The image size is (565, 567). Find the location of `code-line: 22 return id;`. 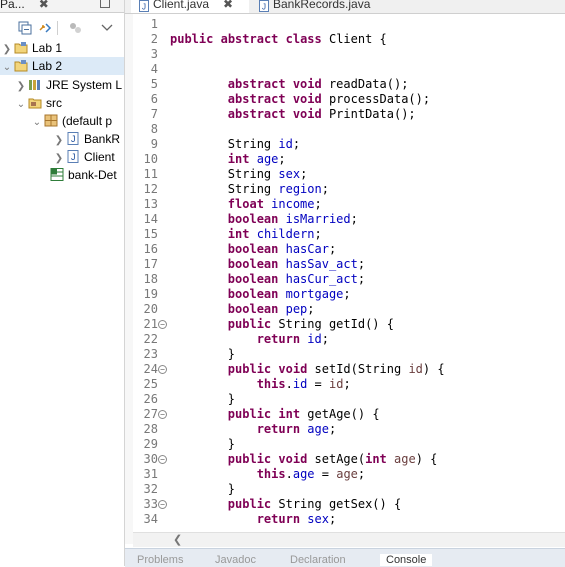

code-line: 22 return id; is located at coordinates (349, 339).